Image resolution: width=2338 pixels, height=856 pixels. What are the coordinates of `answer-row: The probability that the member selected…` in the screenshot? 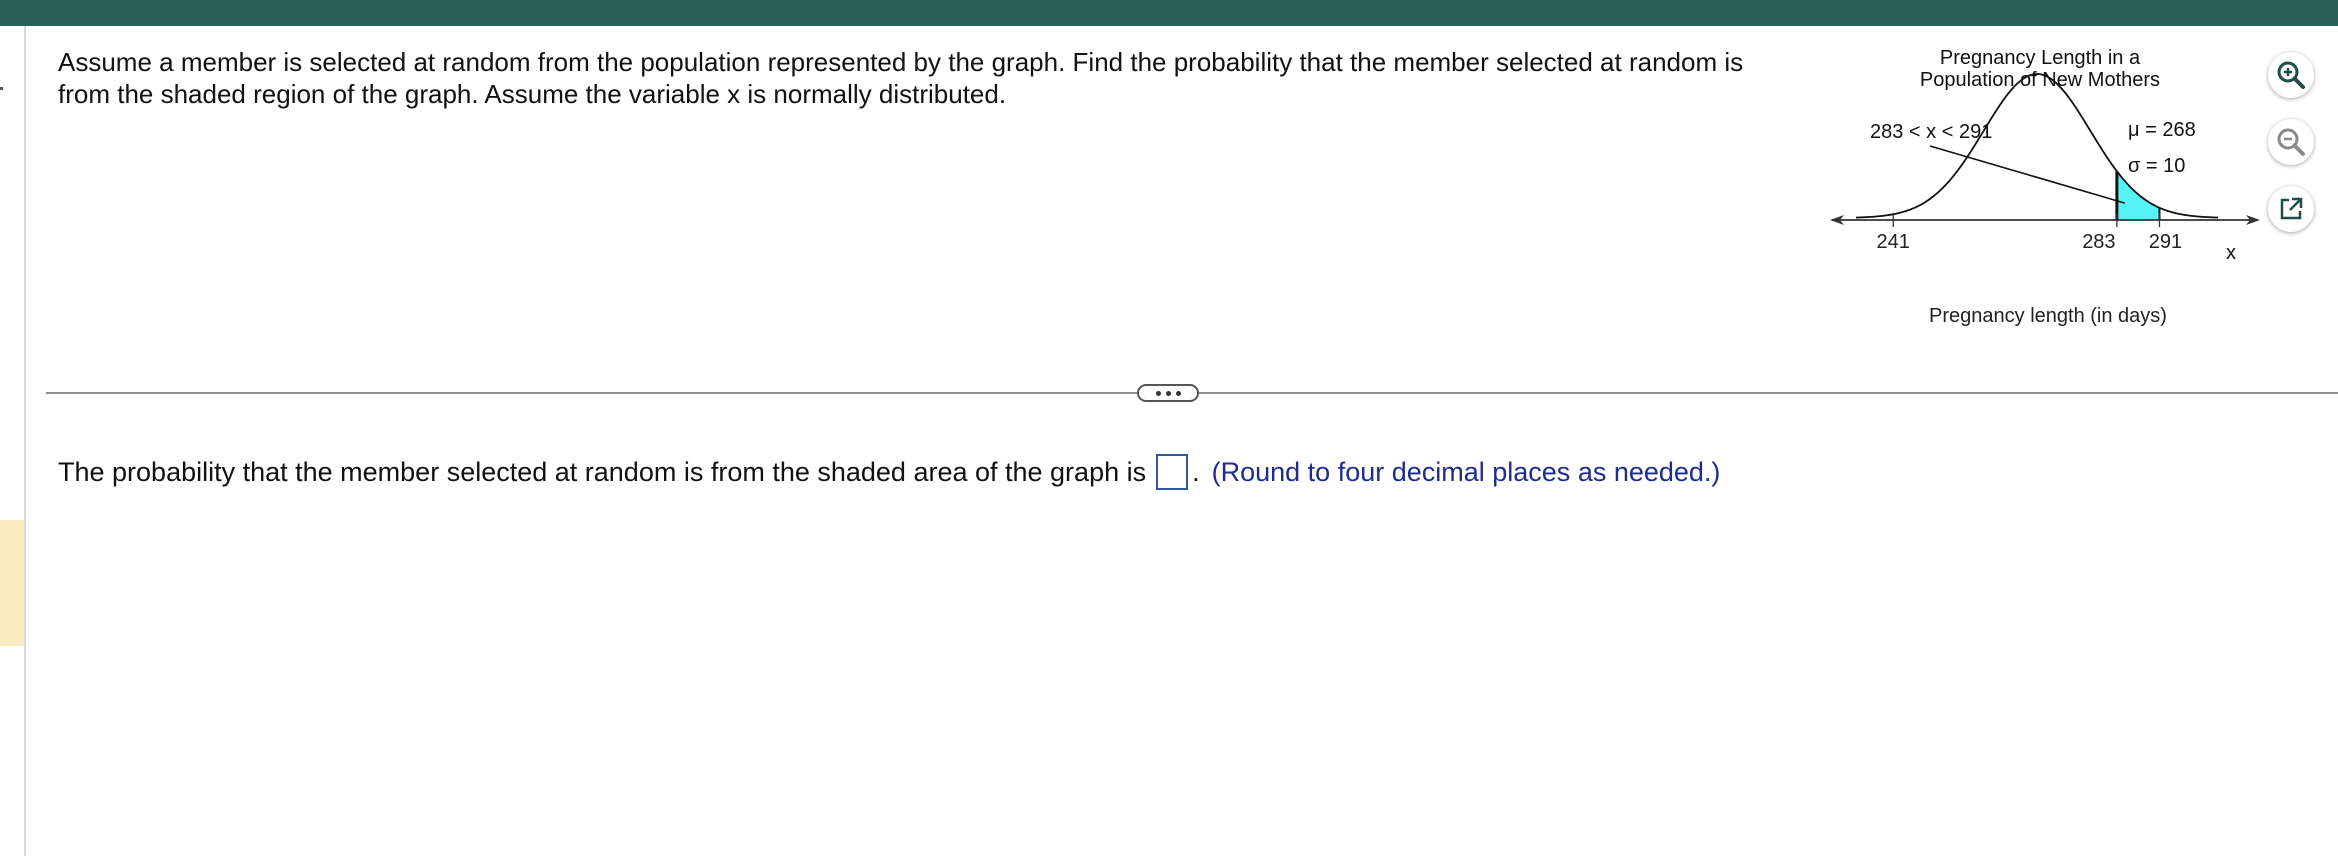 It's located at (889, 472).